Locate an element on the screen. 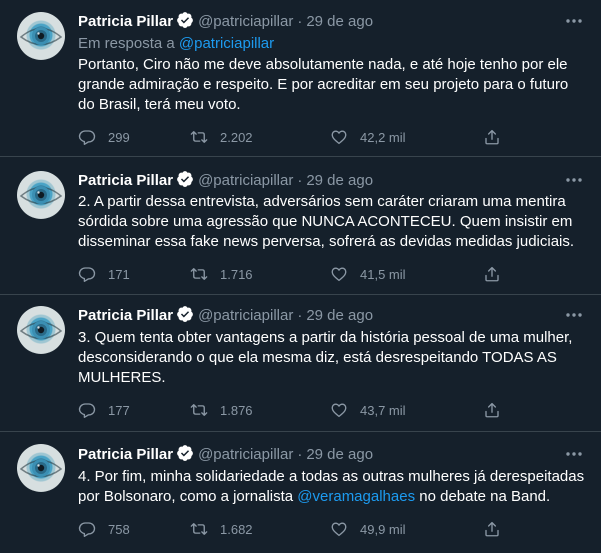  retweet-count: 1.876 is located at coordinates (236, 410).